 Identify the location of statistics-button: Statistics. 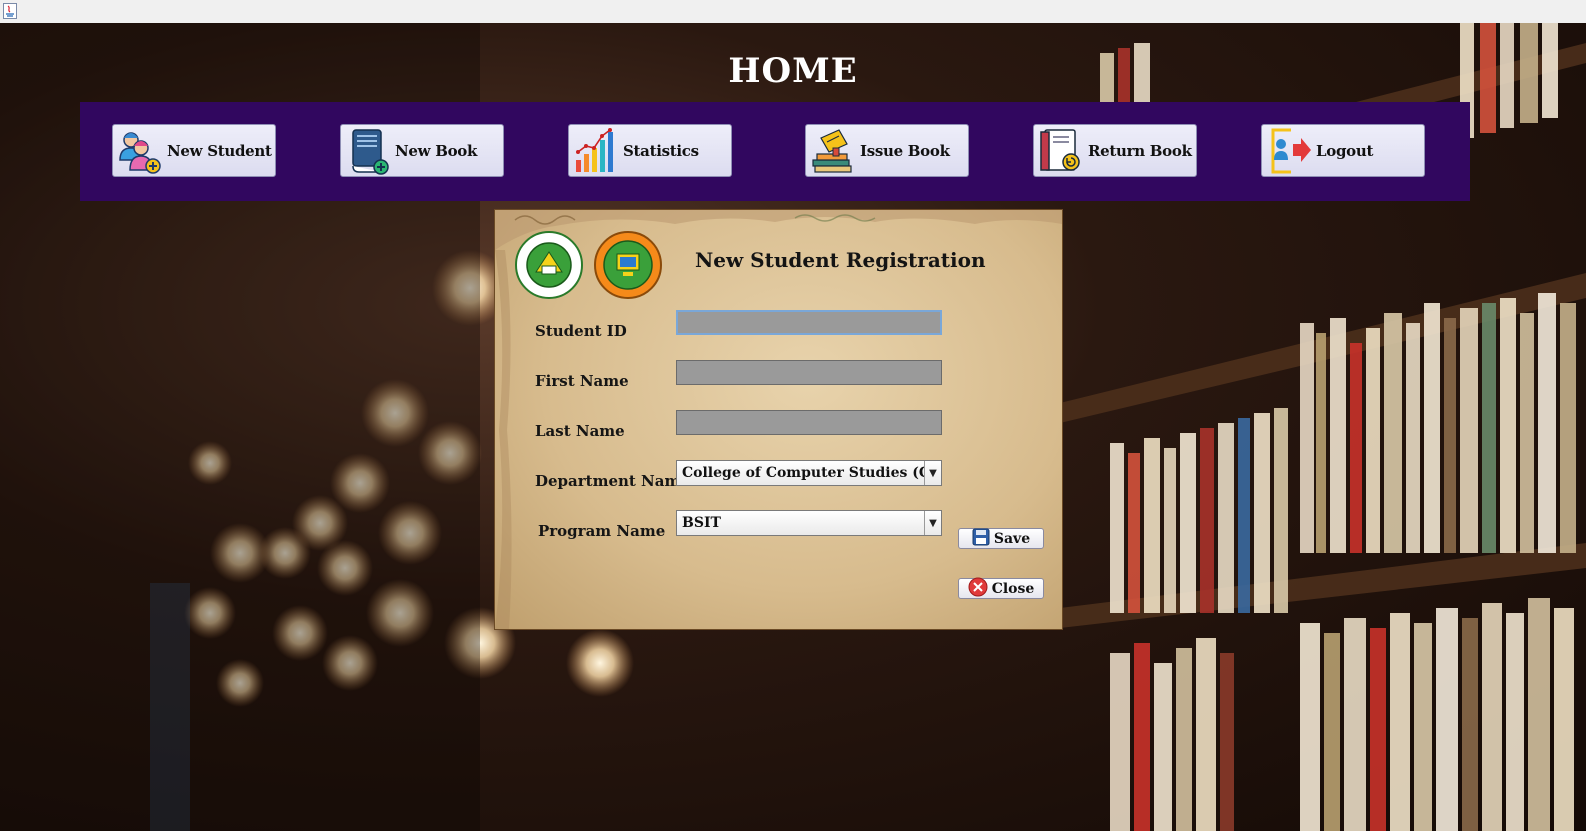
(650, 150).